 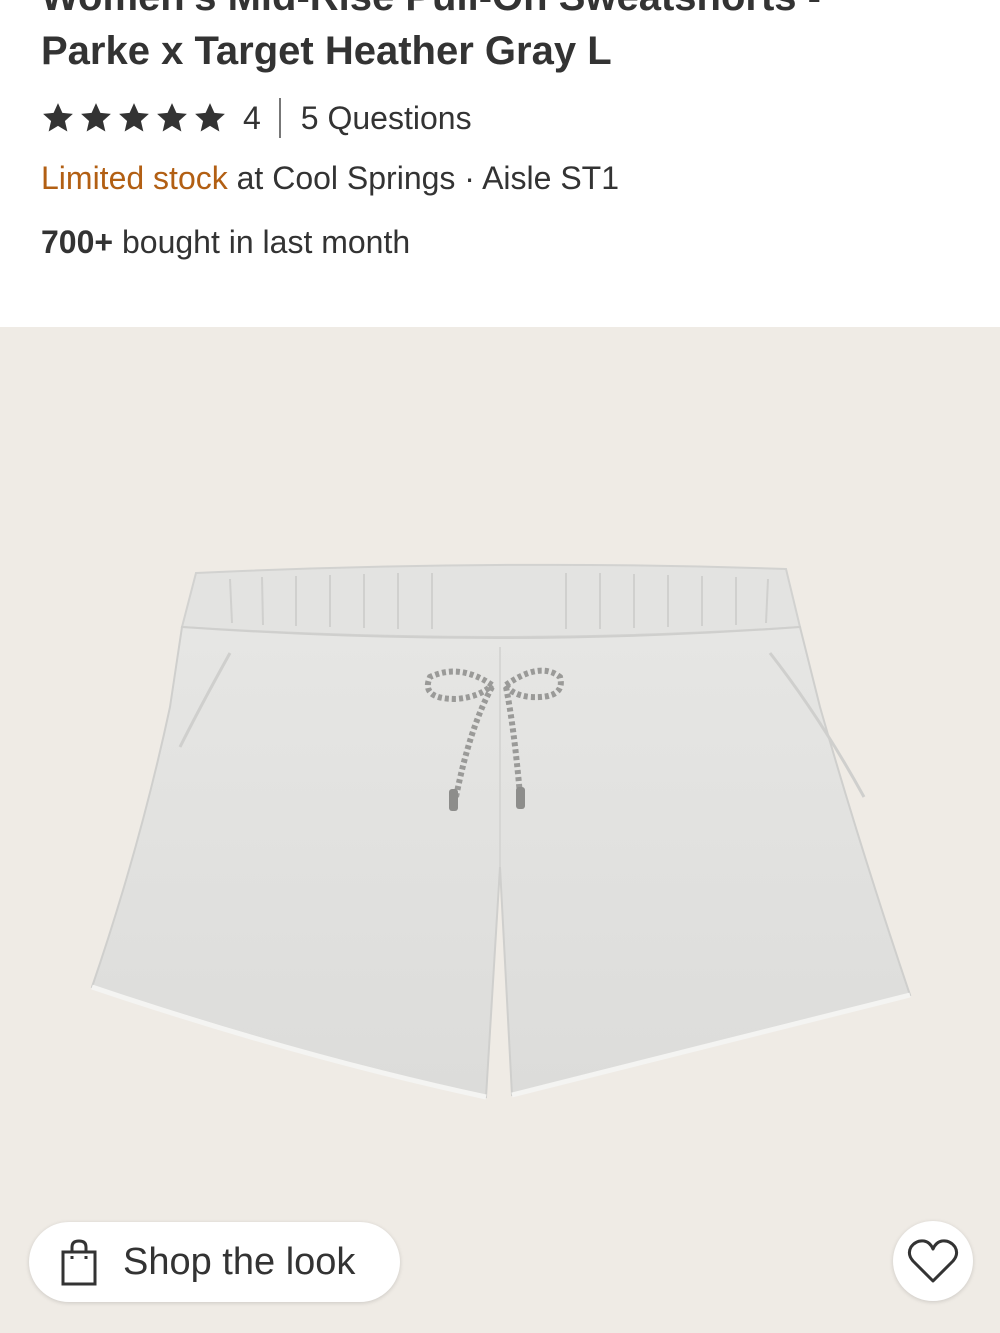 I want to click on stock-status: Limited stock, so click(x=134, y=178).